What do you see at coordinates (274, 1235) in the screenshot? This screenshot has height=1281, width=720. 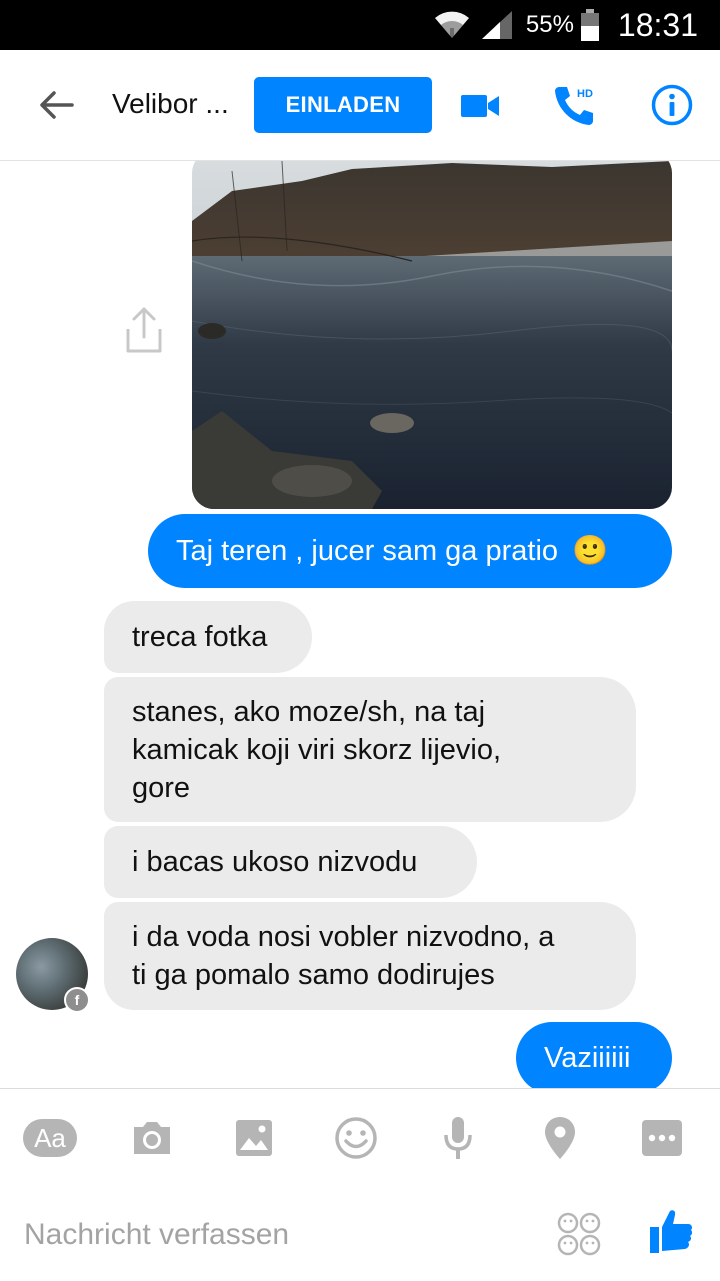 I see `message-input` at bounding box center [274, 1235].